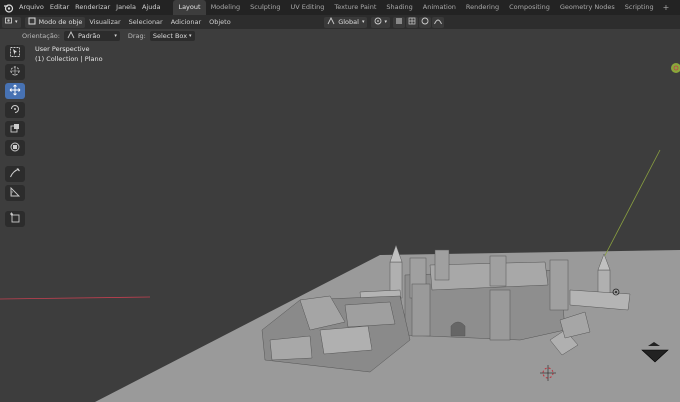  Describe the element at coordinates (60, 22) in the screenshot. I see `mode-label: Modo de obje` at that location.